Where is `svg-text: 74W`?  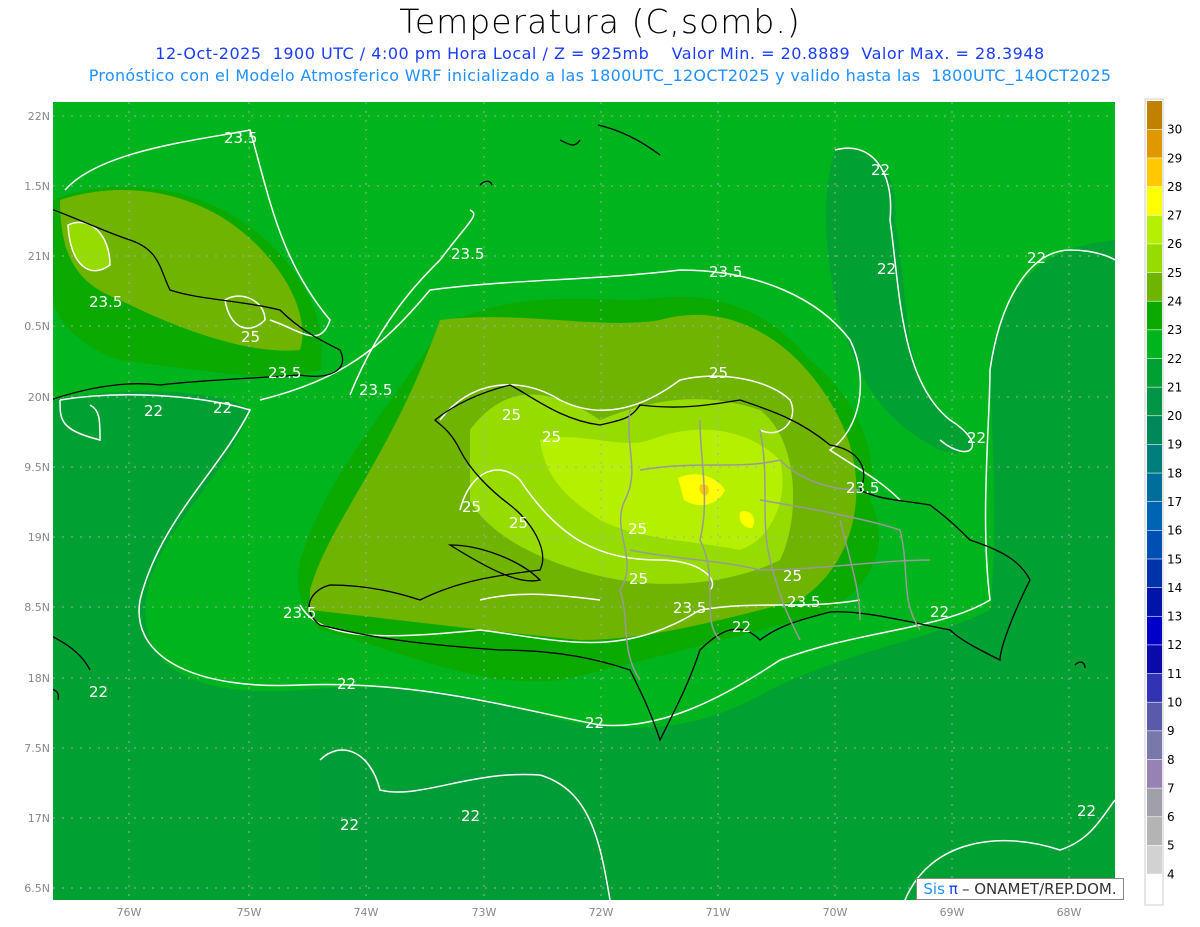
svg-text: 74W is located at coordinates (366, 912).